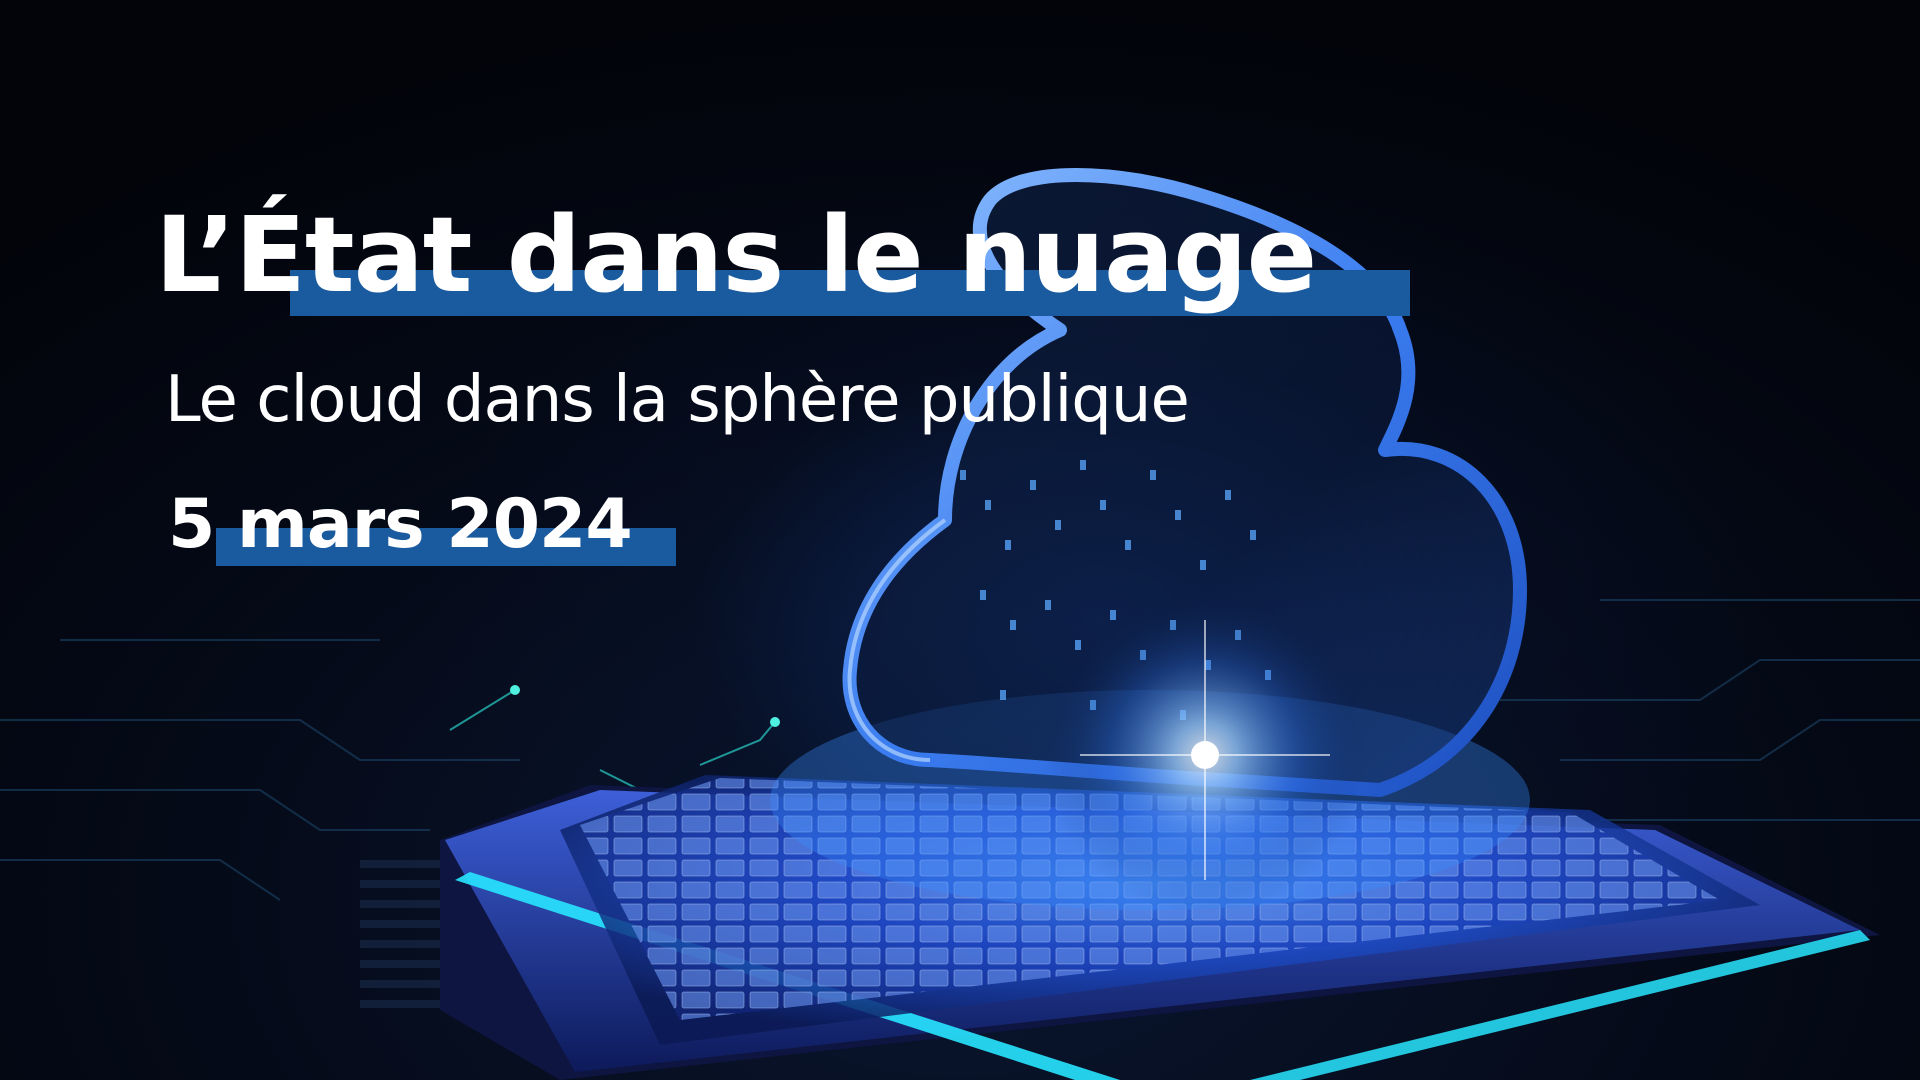 Image resolution: width=1920 pixels, height=1080 pixels. I want to click on title-block: L’État dans le nuage, so click(782, 255).